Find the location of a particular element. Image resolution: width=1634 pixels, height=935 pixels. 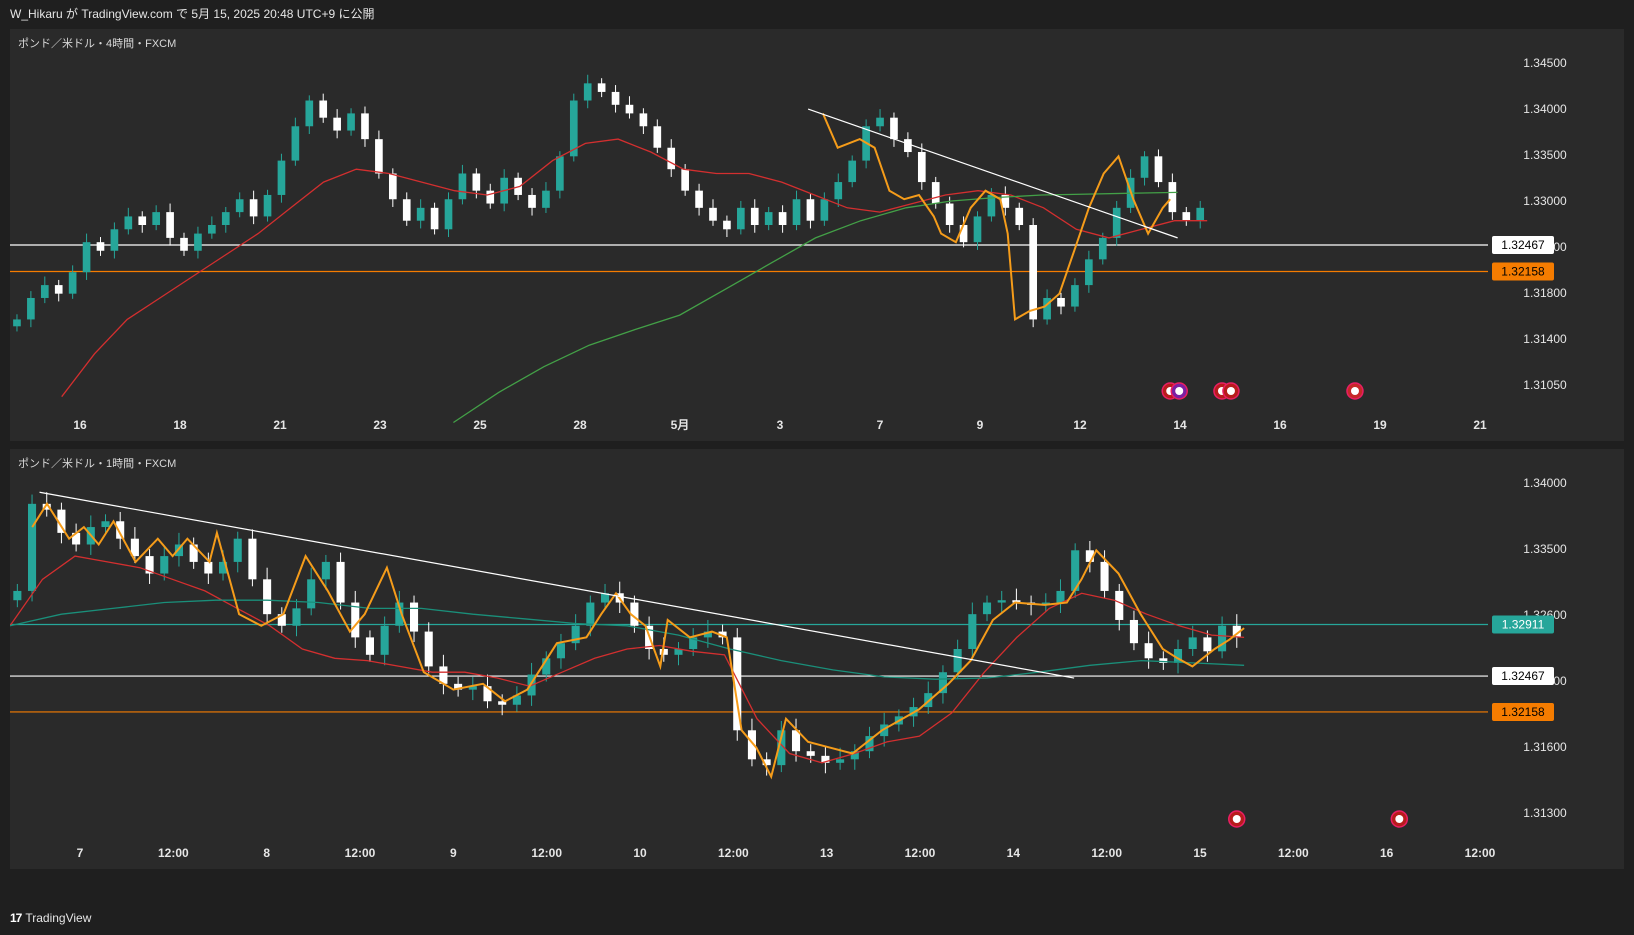

x-tick-label: 8 is located at coordinates (266, 853).